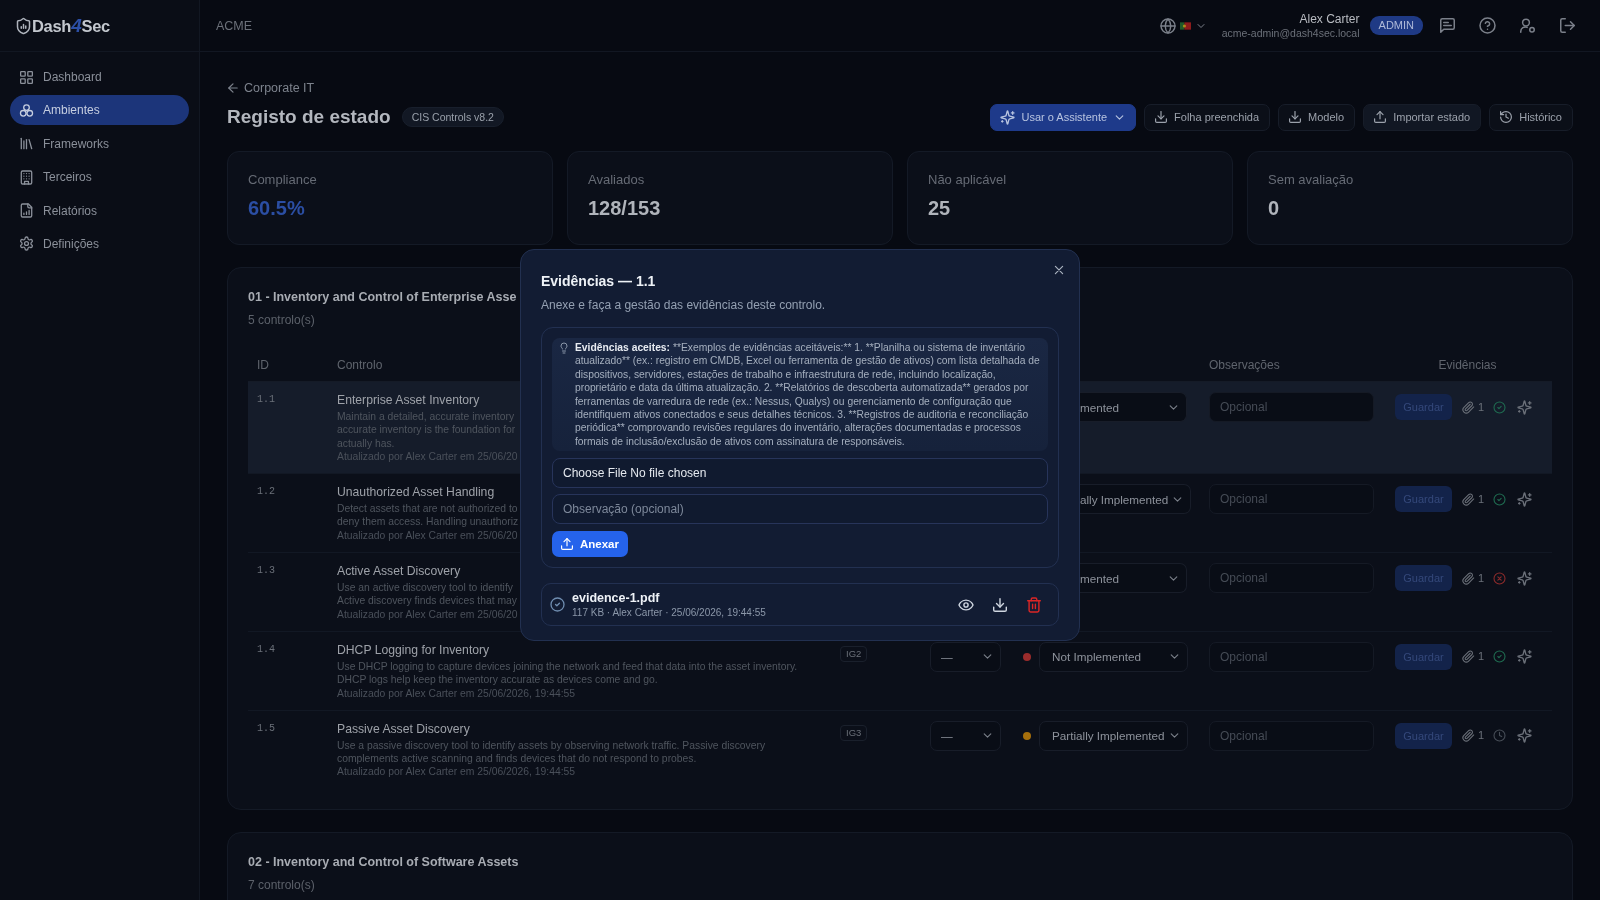 This screenshot has height=900, width=1600. What do you see at coordinates (1244, 364) in the screenshot?
I see `column-header: Observações` at bounding box center [1244, 364].